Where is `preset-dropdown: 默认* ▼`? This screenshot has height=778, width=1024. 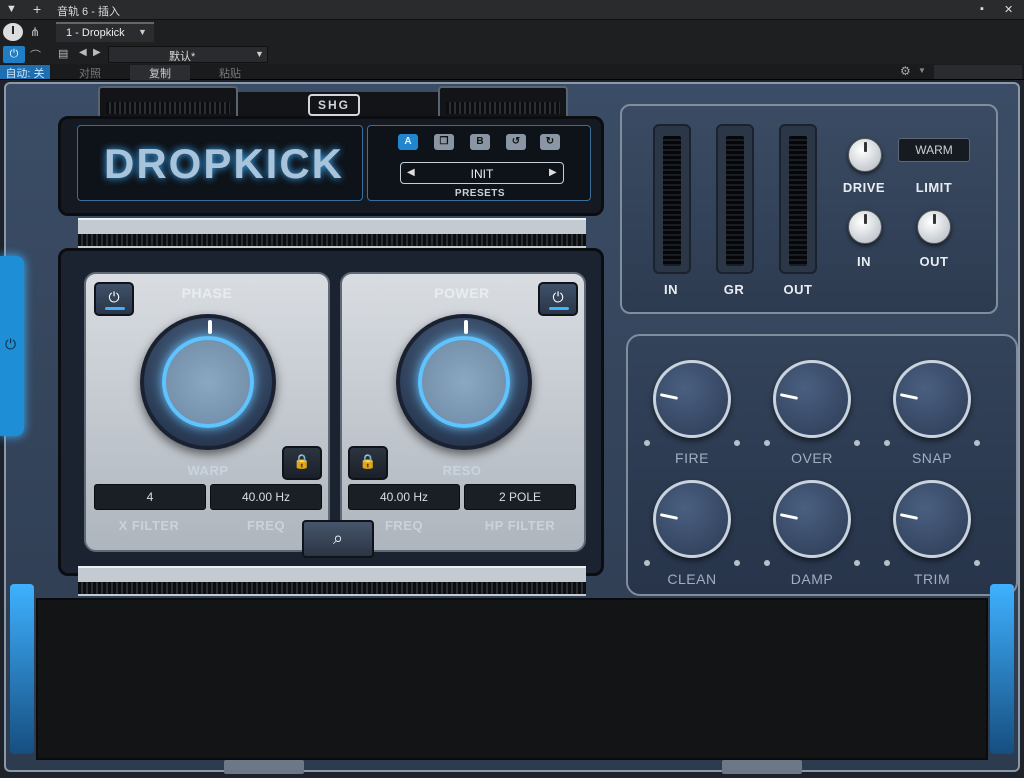
preset-dropdown: 默认* ▼ is located at coordinates (188, 54).